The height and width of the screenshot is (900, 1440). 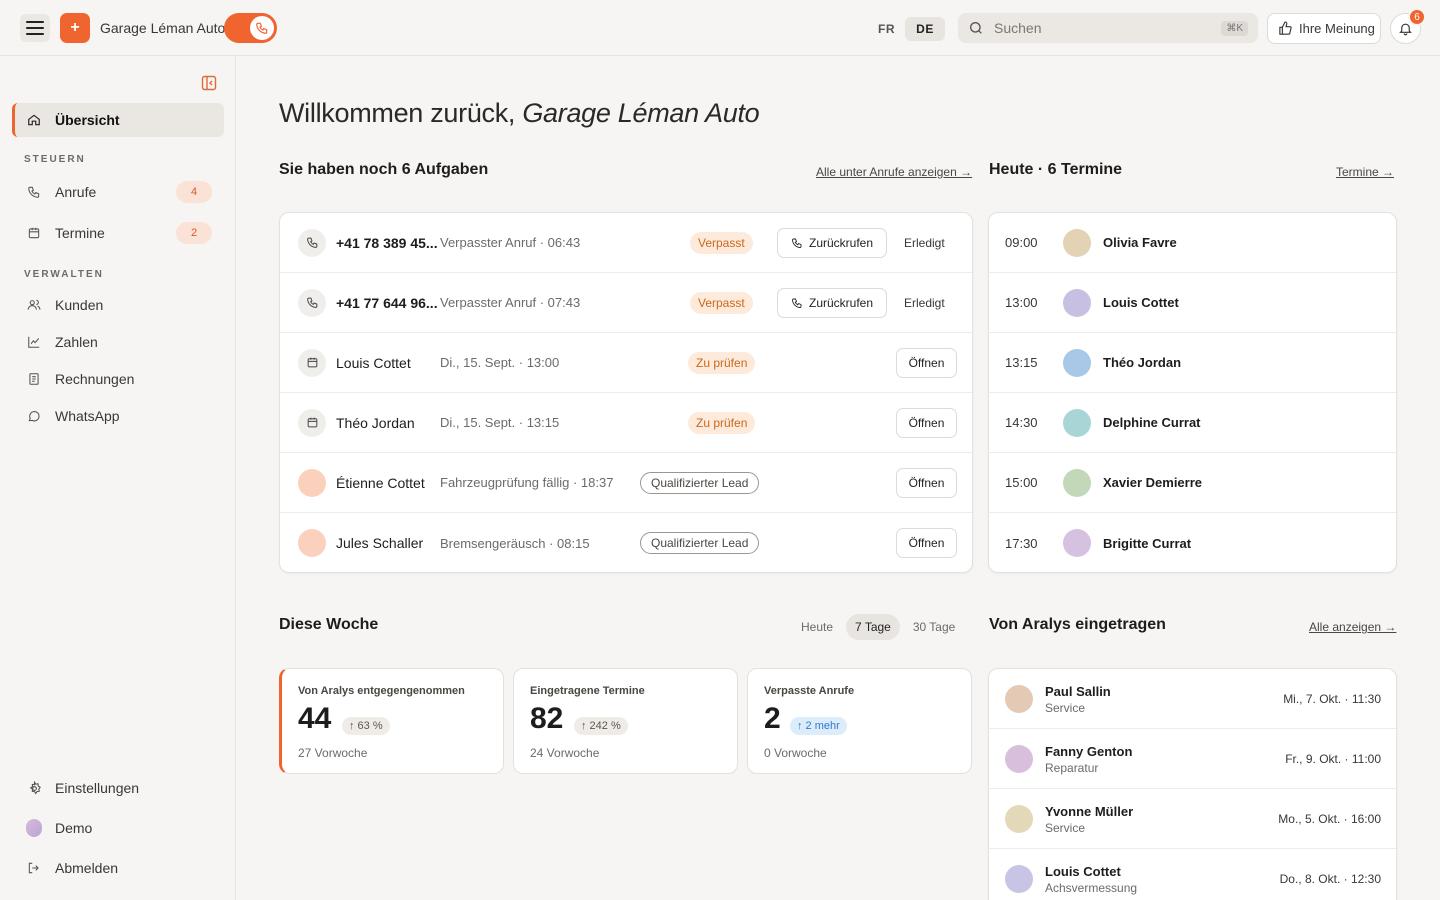 I want to click on status-badge: Qualifizierter Lead, so click(x=700, y=482).